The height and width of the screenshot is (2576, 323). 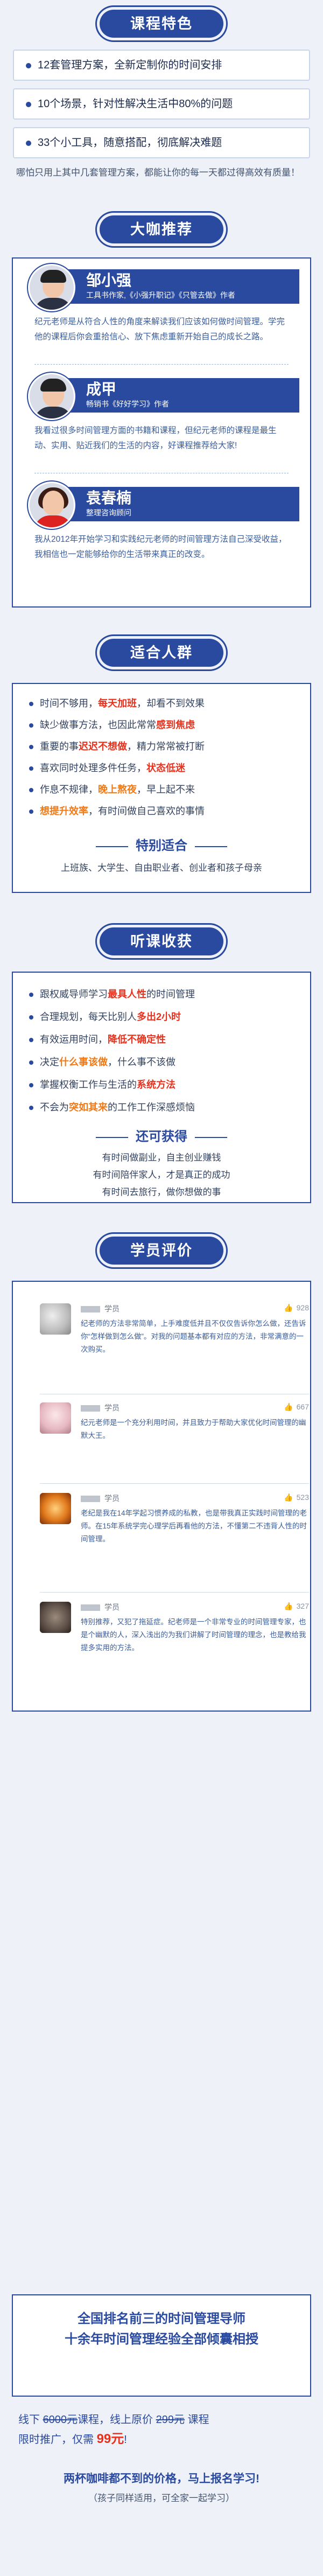 I want to click on expert-name-bar: 袁春楠 整理咨询顾问, so click(x=179, y=504).